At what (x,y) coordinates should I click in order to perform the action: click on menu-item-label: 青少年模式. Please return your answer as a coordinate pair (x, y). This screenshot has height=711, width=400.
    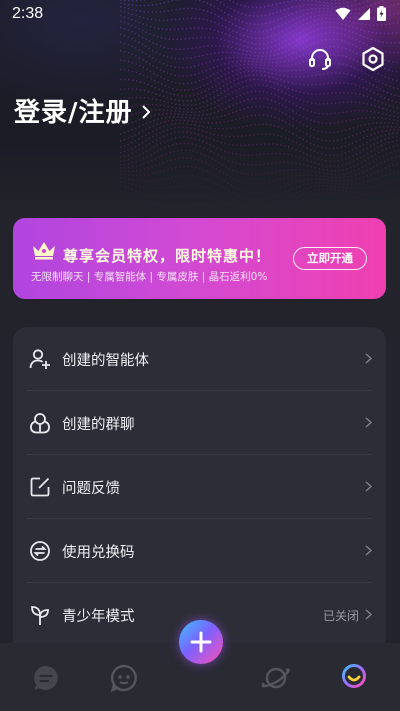
    Looking at the image, I should click on (98, 617).